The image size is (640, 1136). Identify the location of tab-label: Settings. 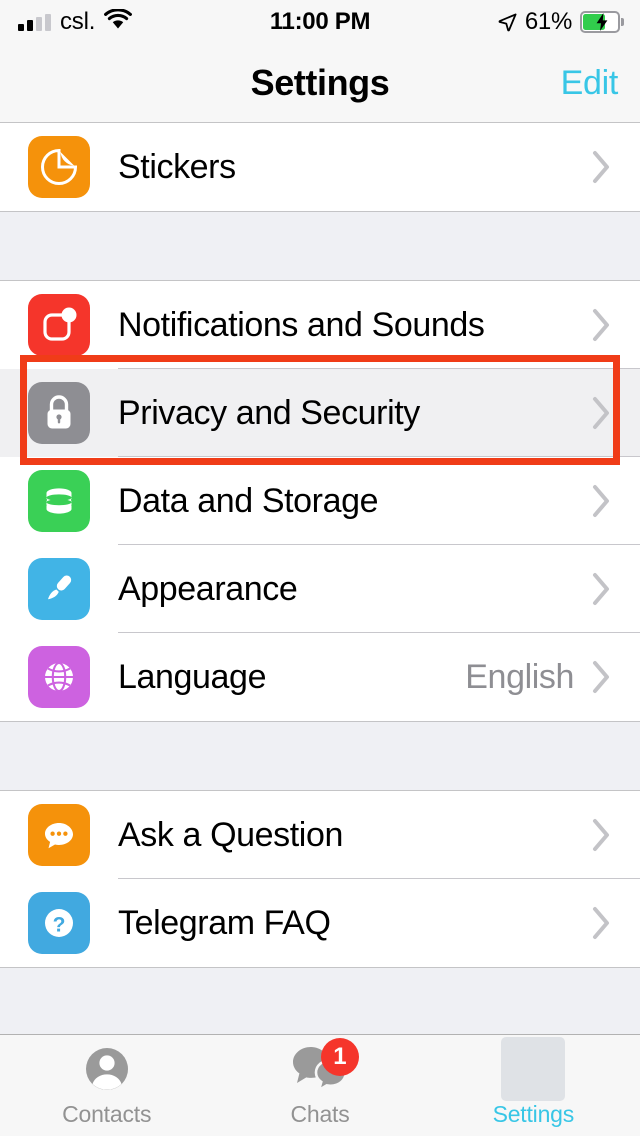
(533, 1114).